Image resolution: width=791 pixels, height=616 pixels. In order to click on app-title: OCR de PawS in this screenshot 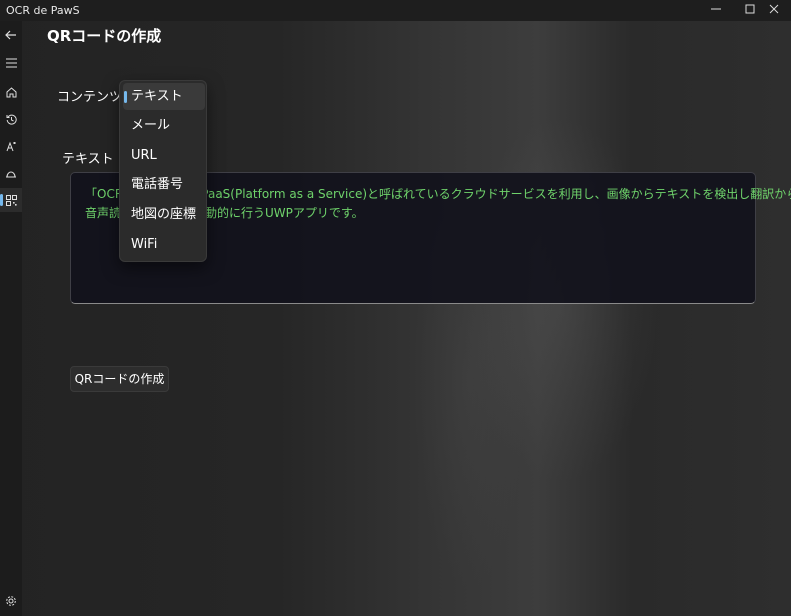, I will do `click(43, 10)`.